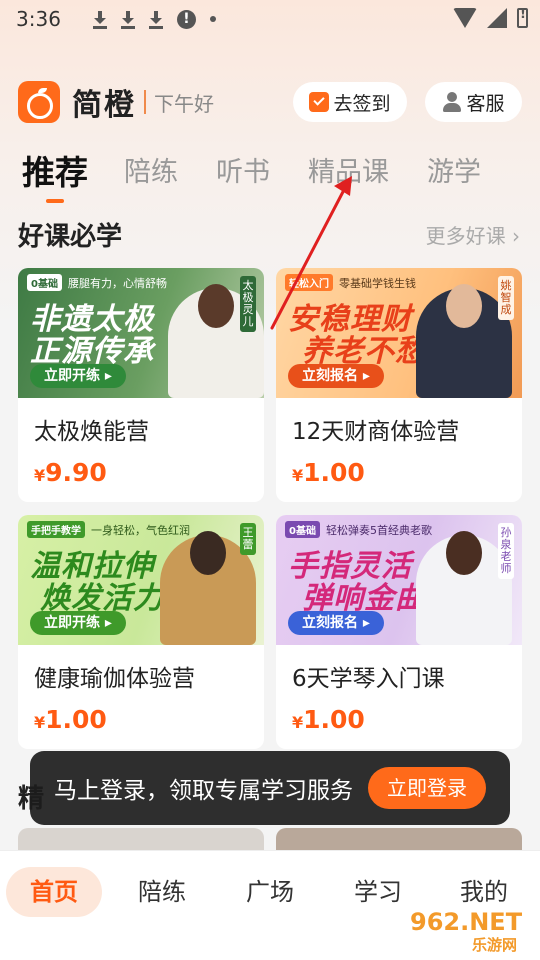  Describe the element at coordinates (56, 529) in the screenshot. I see `banner-chip: 手把手教学` at that location.